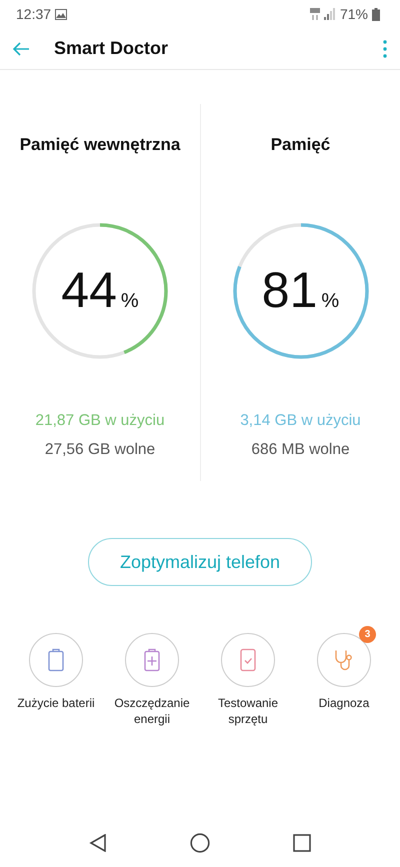 The image size is (400, 867). I want to click on tool-label: Oszczędzanie energii, so click(152, 711).